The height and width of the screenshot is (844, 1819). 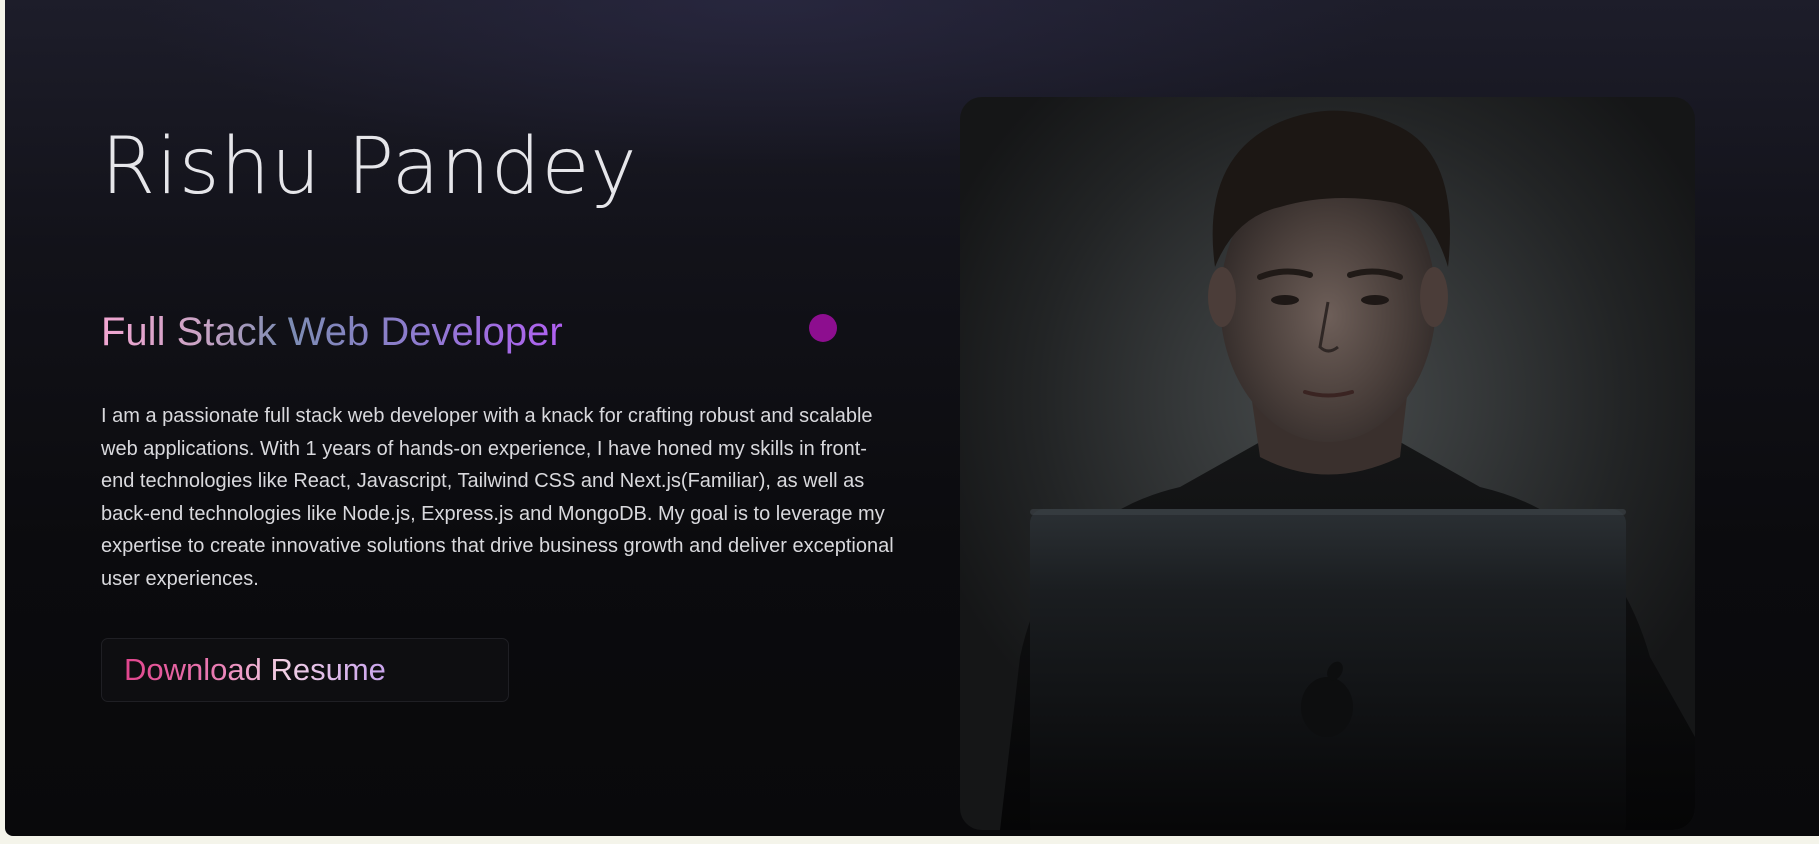 I want to click on role-subtitle: Full Stack Web Developer, so click(x=332, y=332).